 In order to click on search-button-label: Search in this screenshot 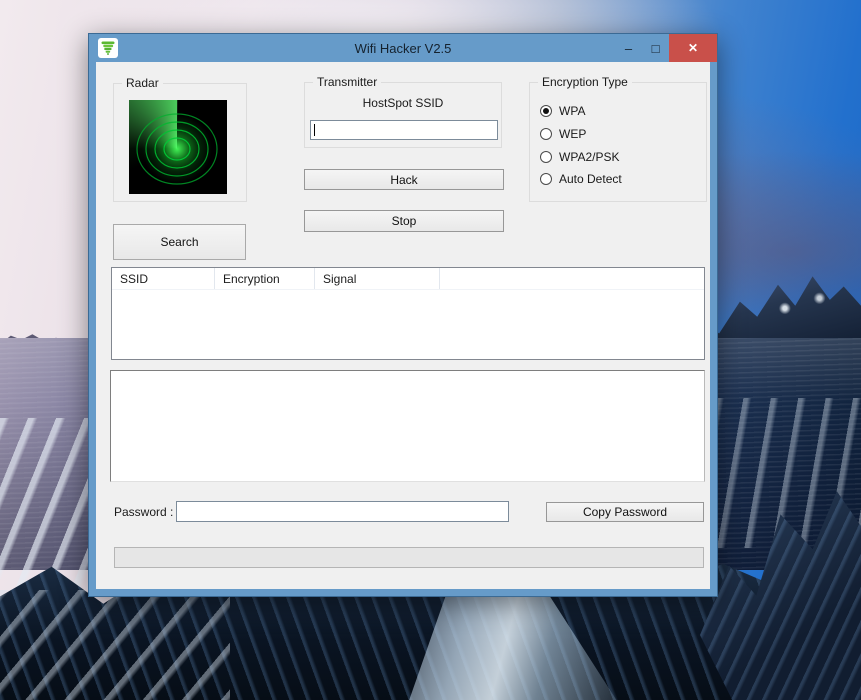, I will do `click(179, 242)`.